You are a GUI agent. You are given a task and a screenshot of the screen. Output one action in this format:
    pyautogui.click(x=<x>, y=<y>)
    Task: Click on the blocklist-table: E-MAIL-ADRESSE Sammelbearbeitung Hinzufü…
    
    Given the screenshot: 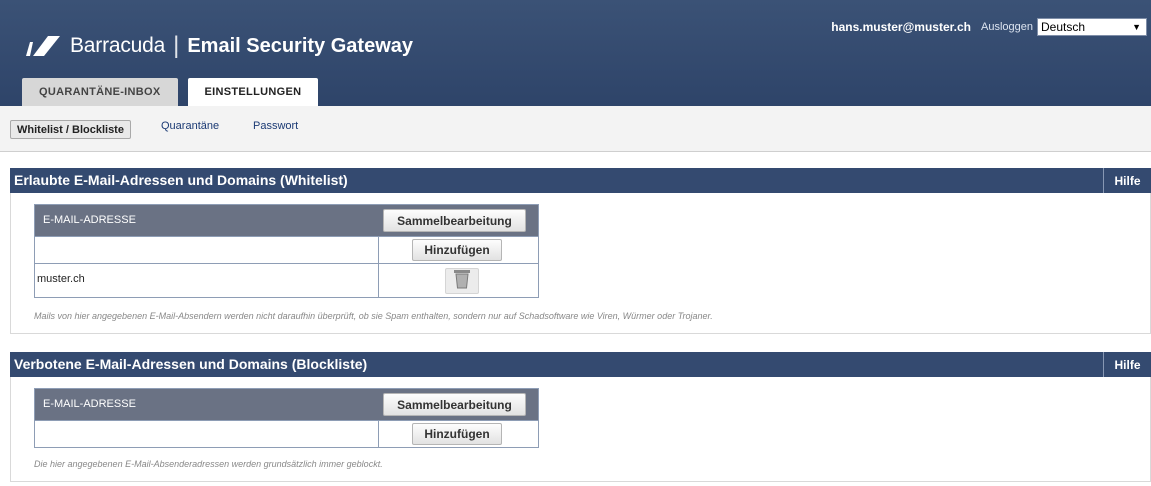 What is the action you would take?
    pyautogui.click(x=286, y=418)
    